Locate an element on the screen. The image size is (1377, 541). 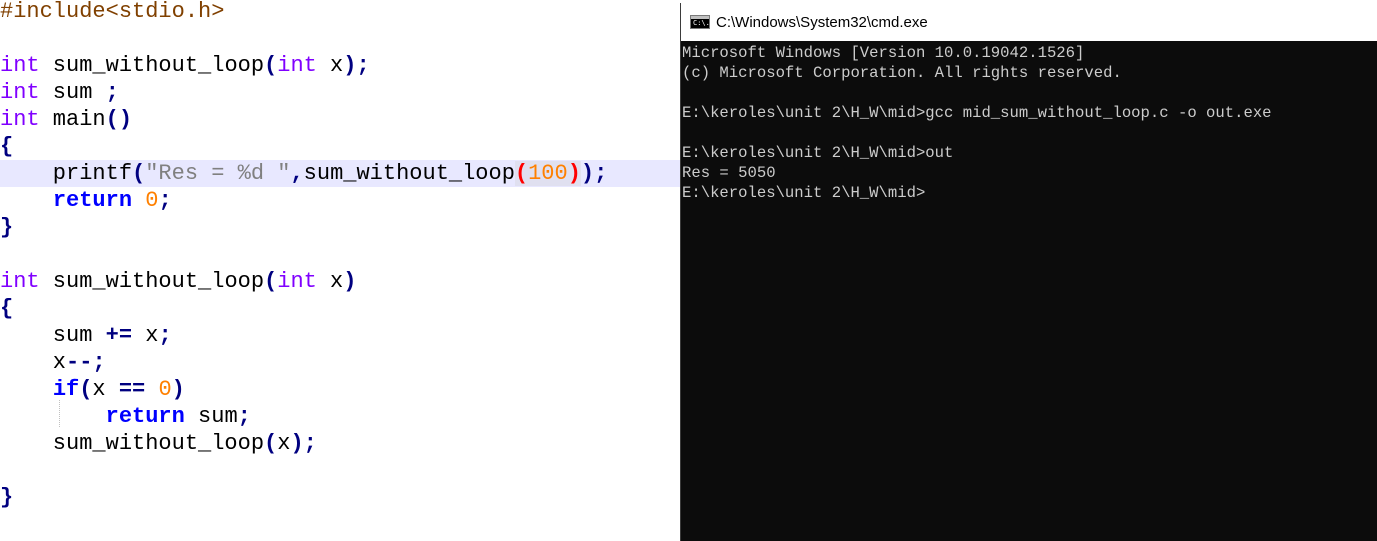
console-line: Res = 5050 is located at coordinates (729, 173).